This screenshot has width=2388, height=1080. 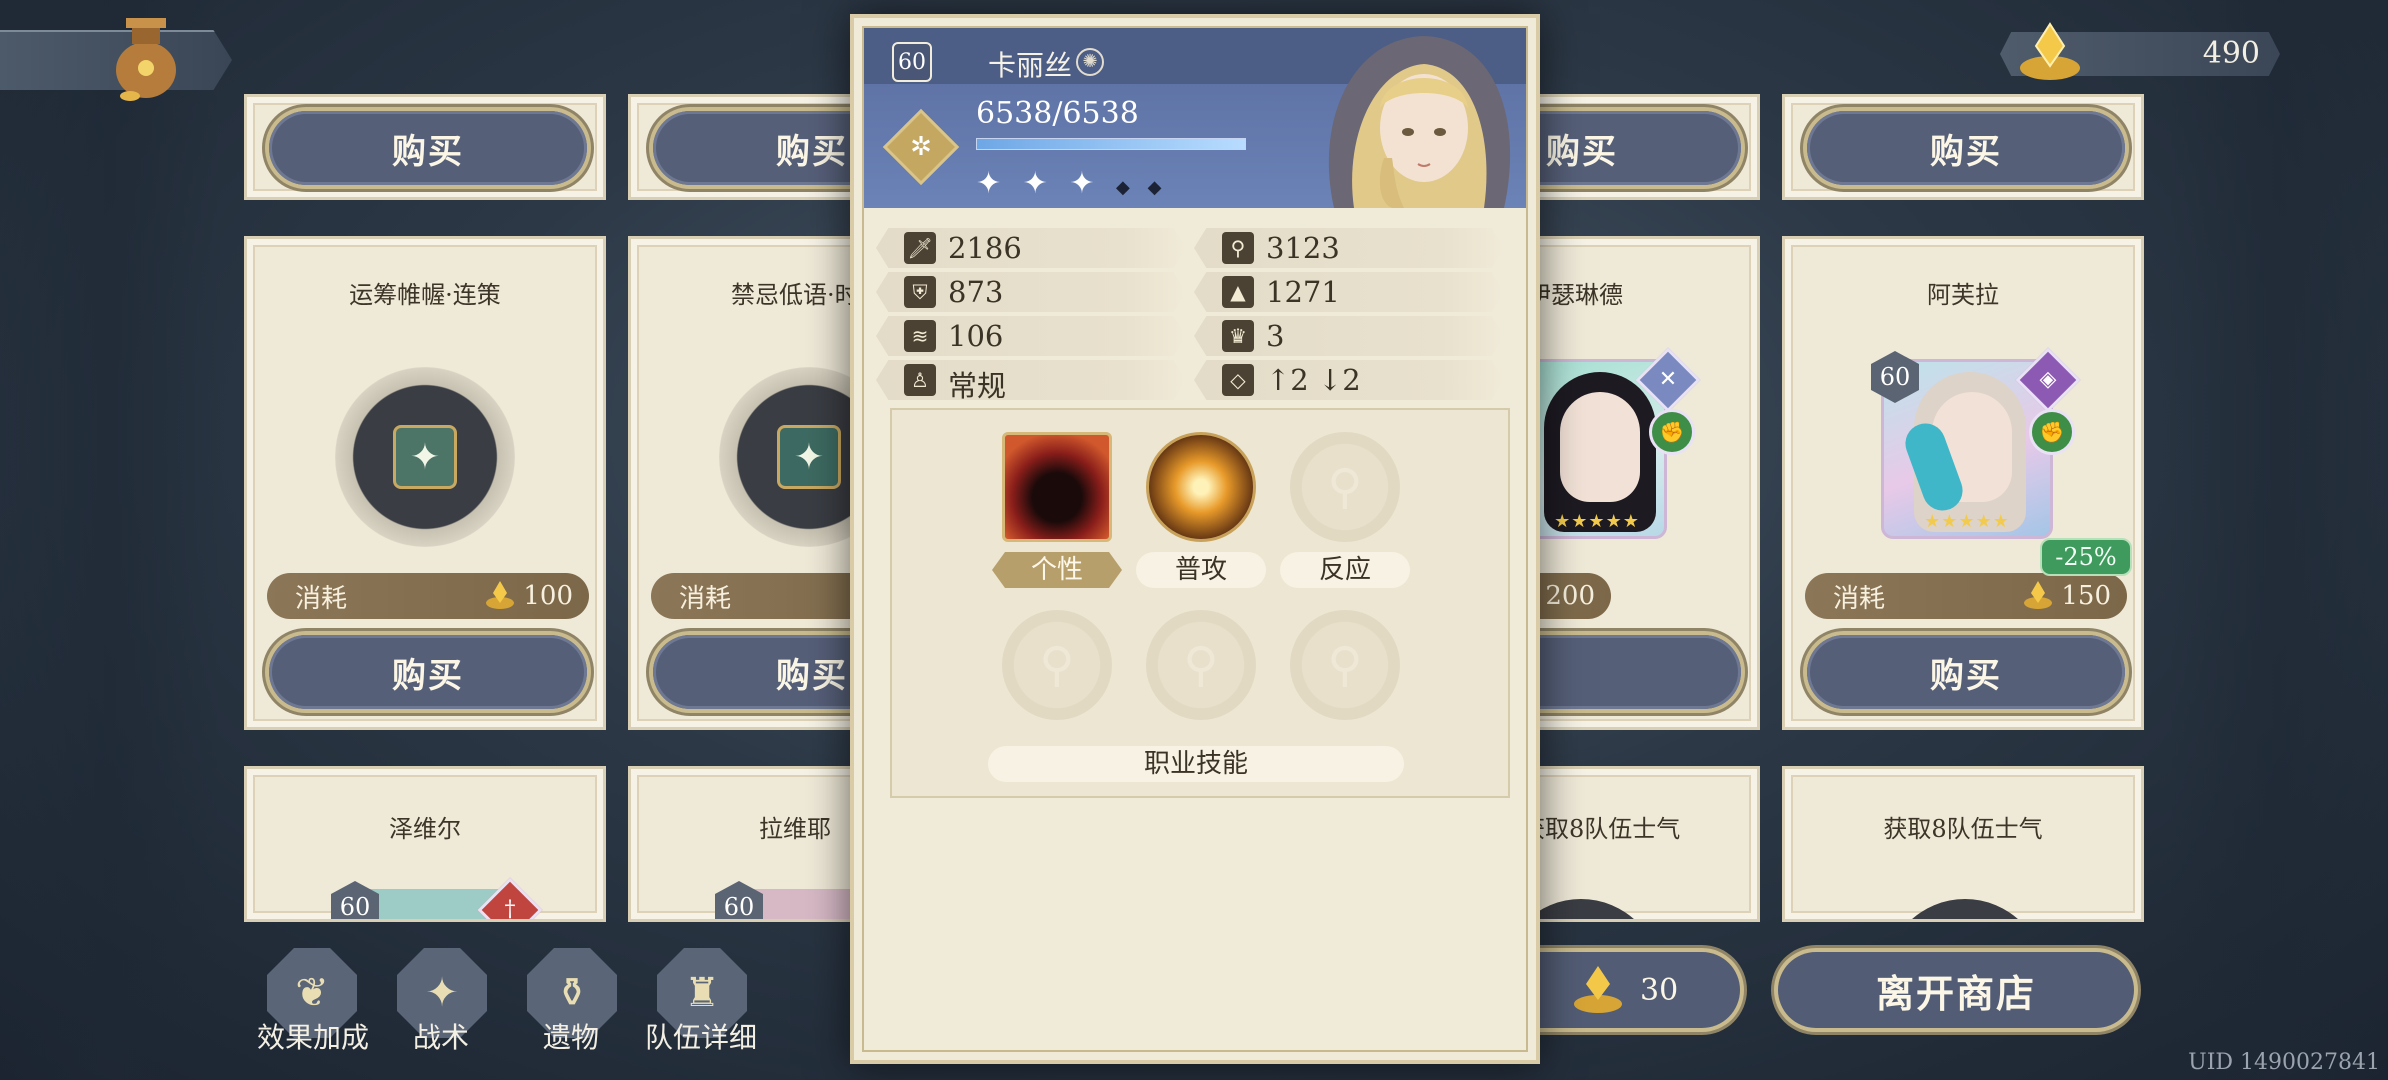 I want to click on stat-value: 3, so click(x=1275, y=336).